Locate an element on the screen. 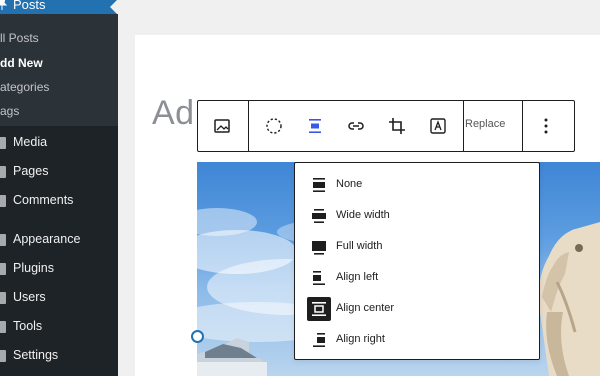  sidebar-item-users: Users is located at coordinates (59, 298).